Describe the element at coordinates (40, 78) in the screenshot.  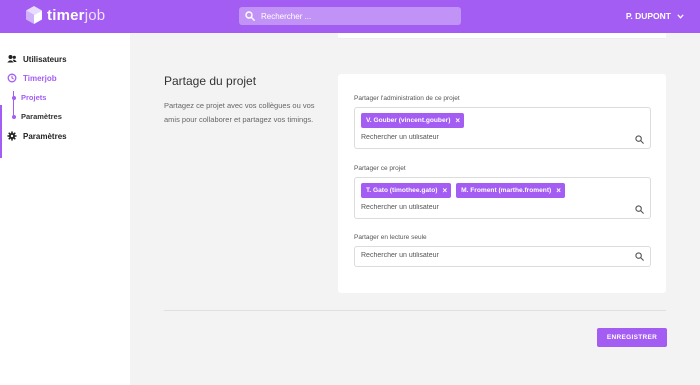
I see `sidebar-item-label: Timerjob` at that location.